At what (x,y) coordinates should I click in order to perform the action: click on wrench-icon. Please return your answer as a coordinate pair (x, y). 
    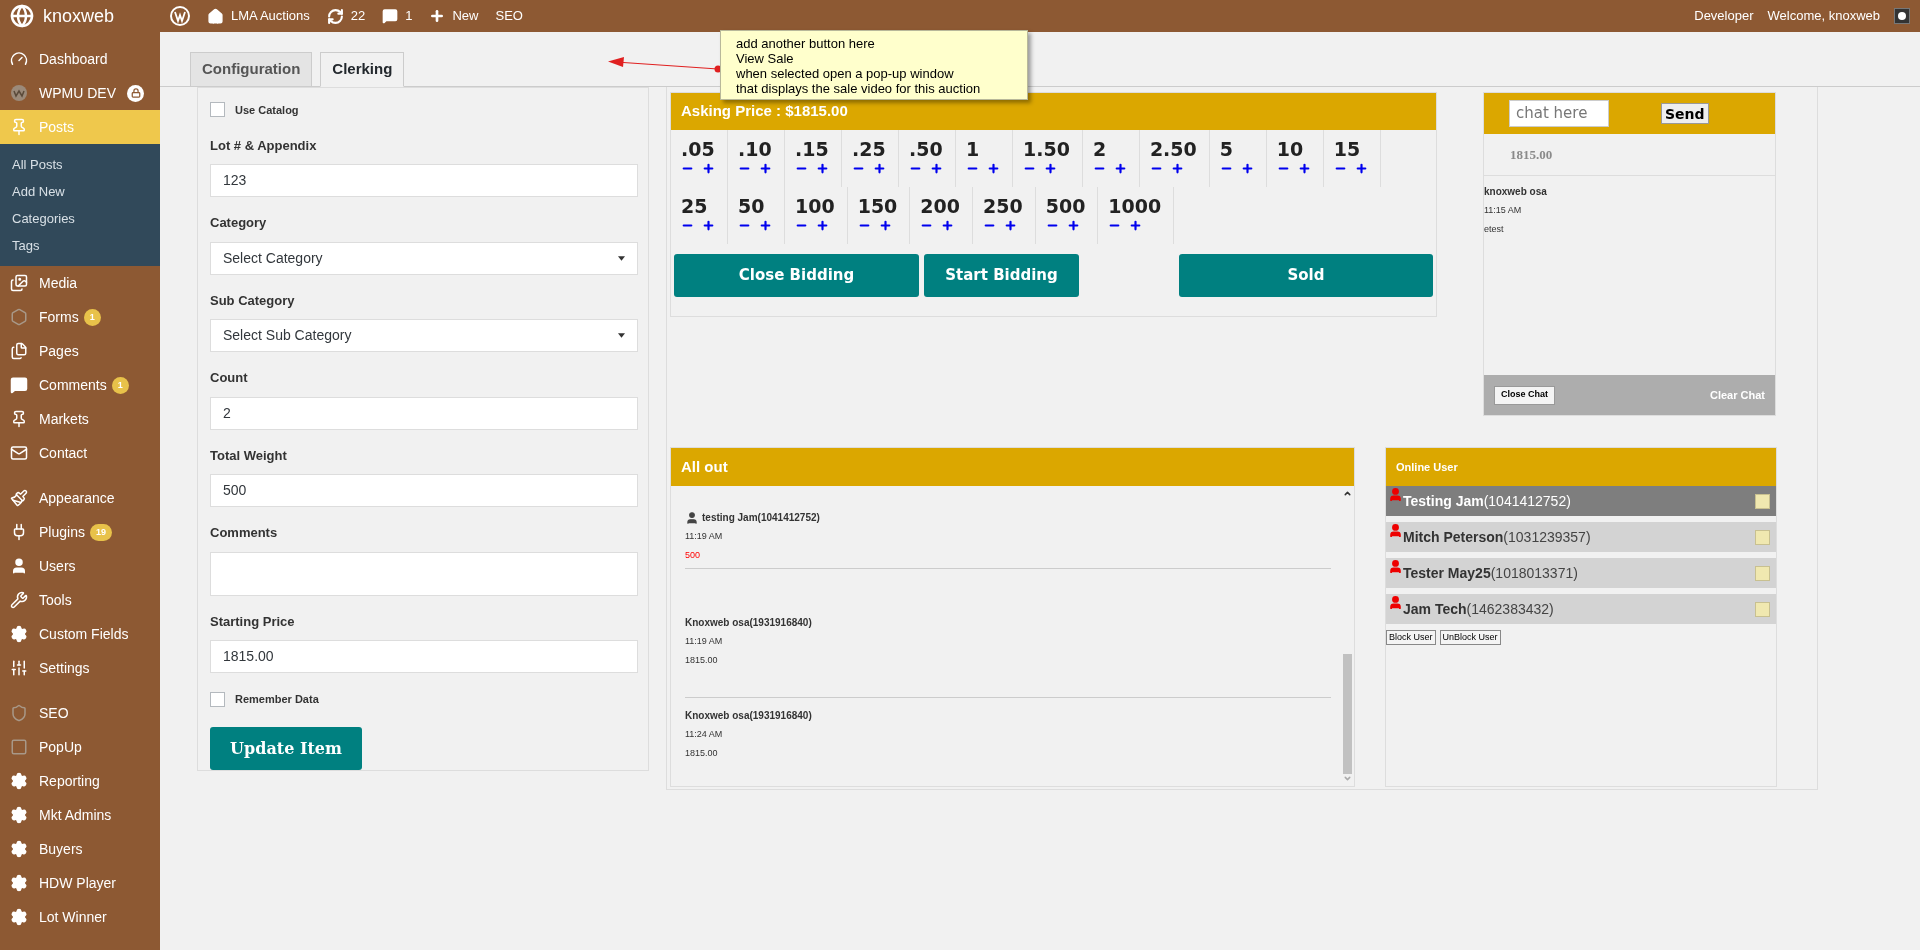
    Looking at the image, I should click on (19, 600).